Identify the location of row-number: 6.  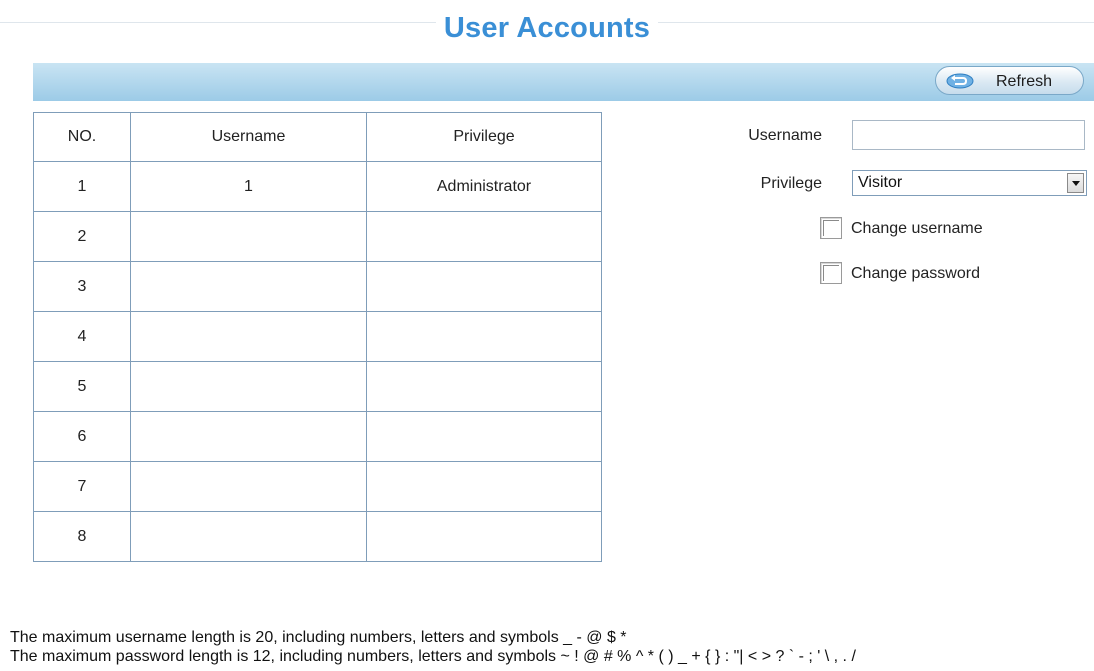
(82, 436).